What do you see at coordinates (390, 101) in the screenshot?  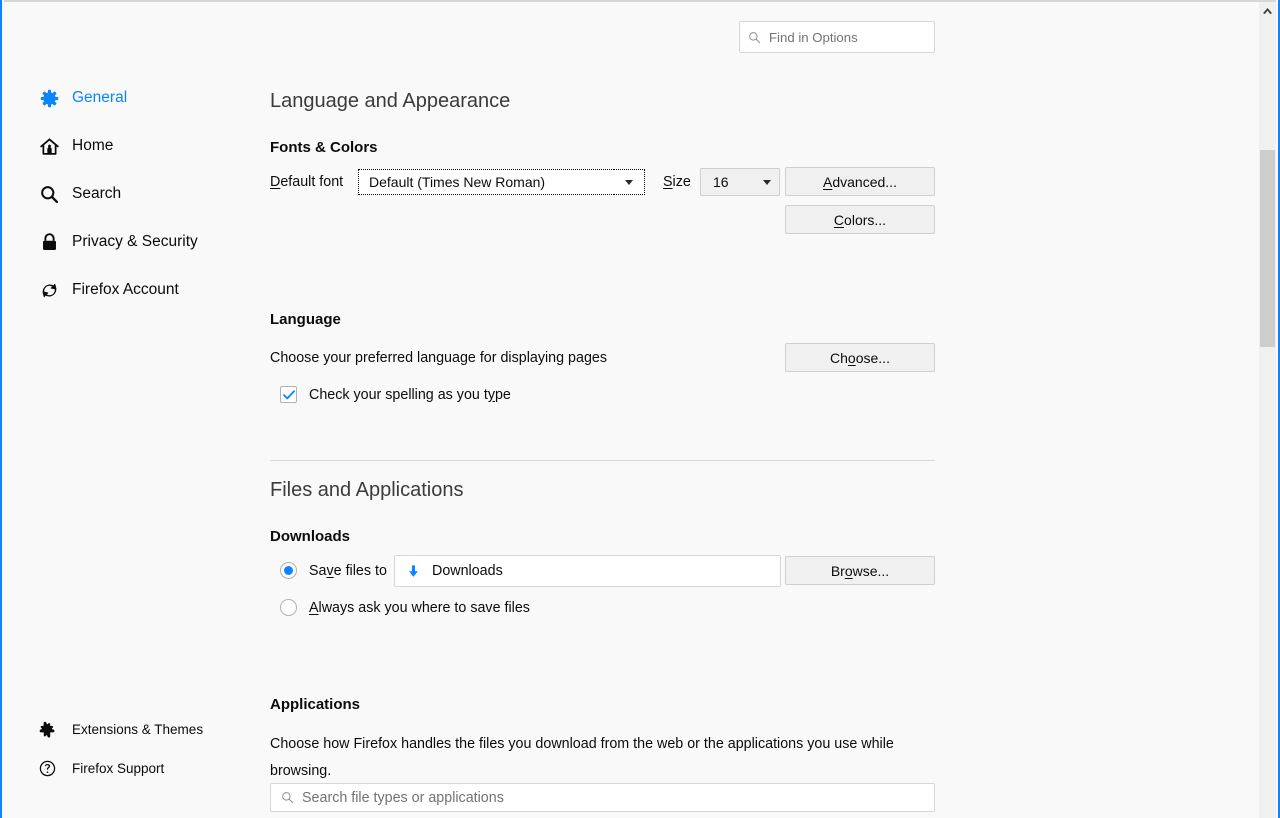 I see `section-title-language-appearance: Language and Appearance` at bounding box center [390, 101].